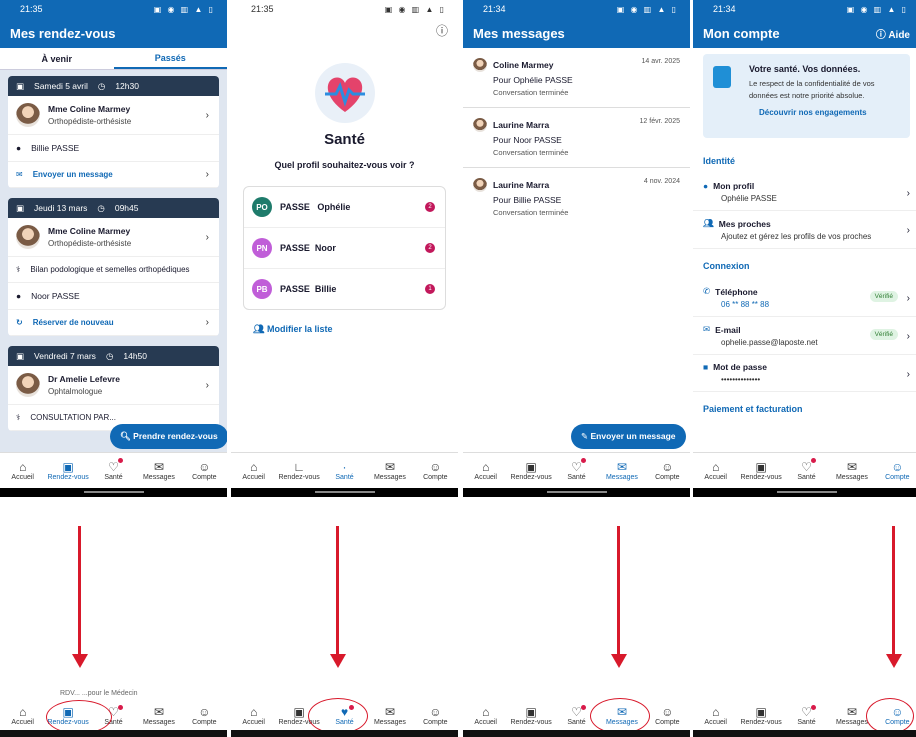 Image resolution: width=916 pixels, height=737 pixels. Describe the element at coordinates (430, 248) in the screenshot. I see `notification-badge: 2` at that location.